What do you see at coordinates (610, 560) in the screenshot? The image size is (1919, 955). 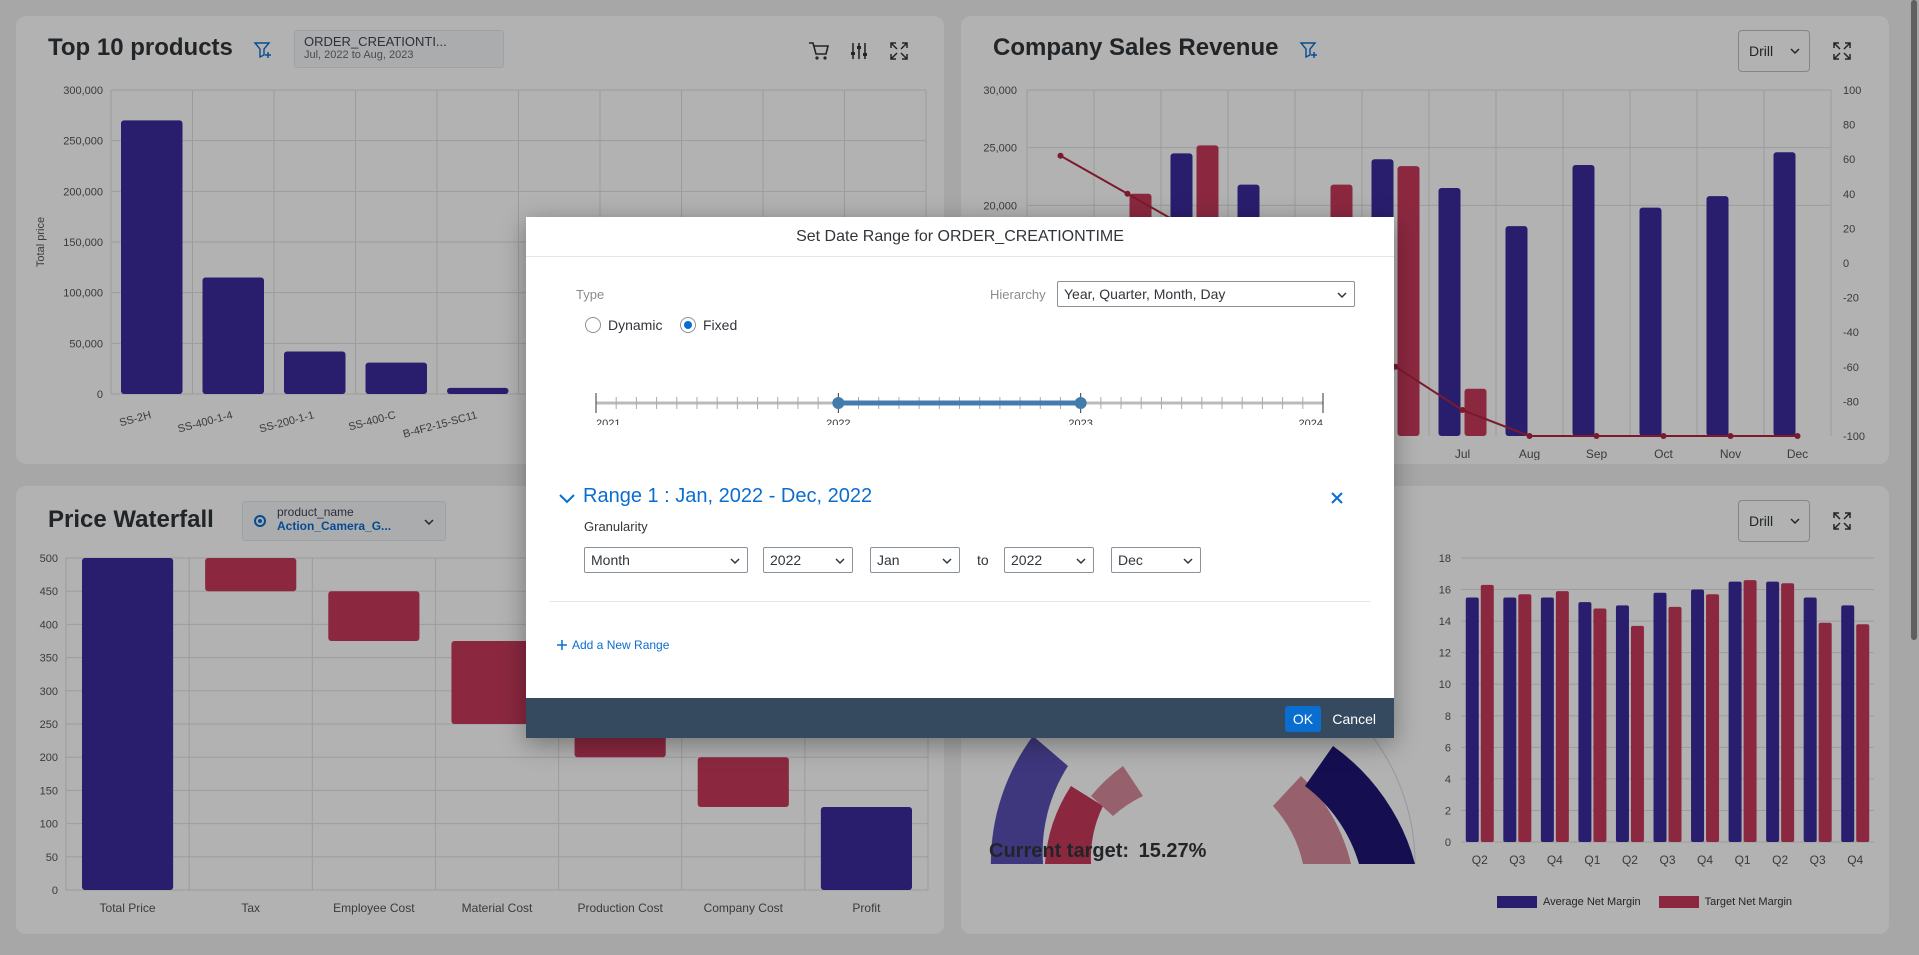 I see `granularity-select-value: Month` at bounding box center [610, 560].